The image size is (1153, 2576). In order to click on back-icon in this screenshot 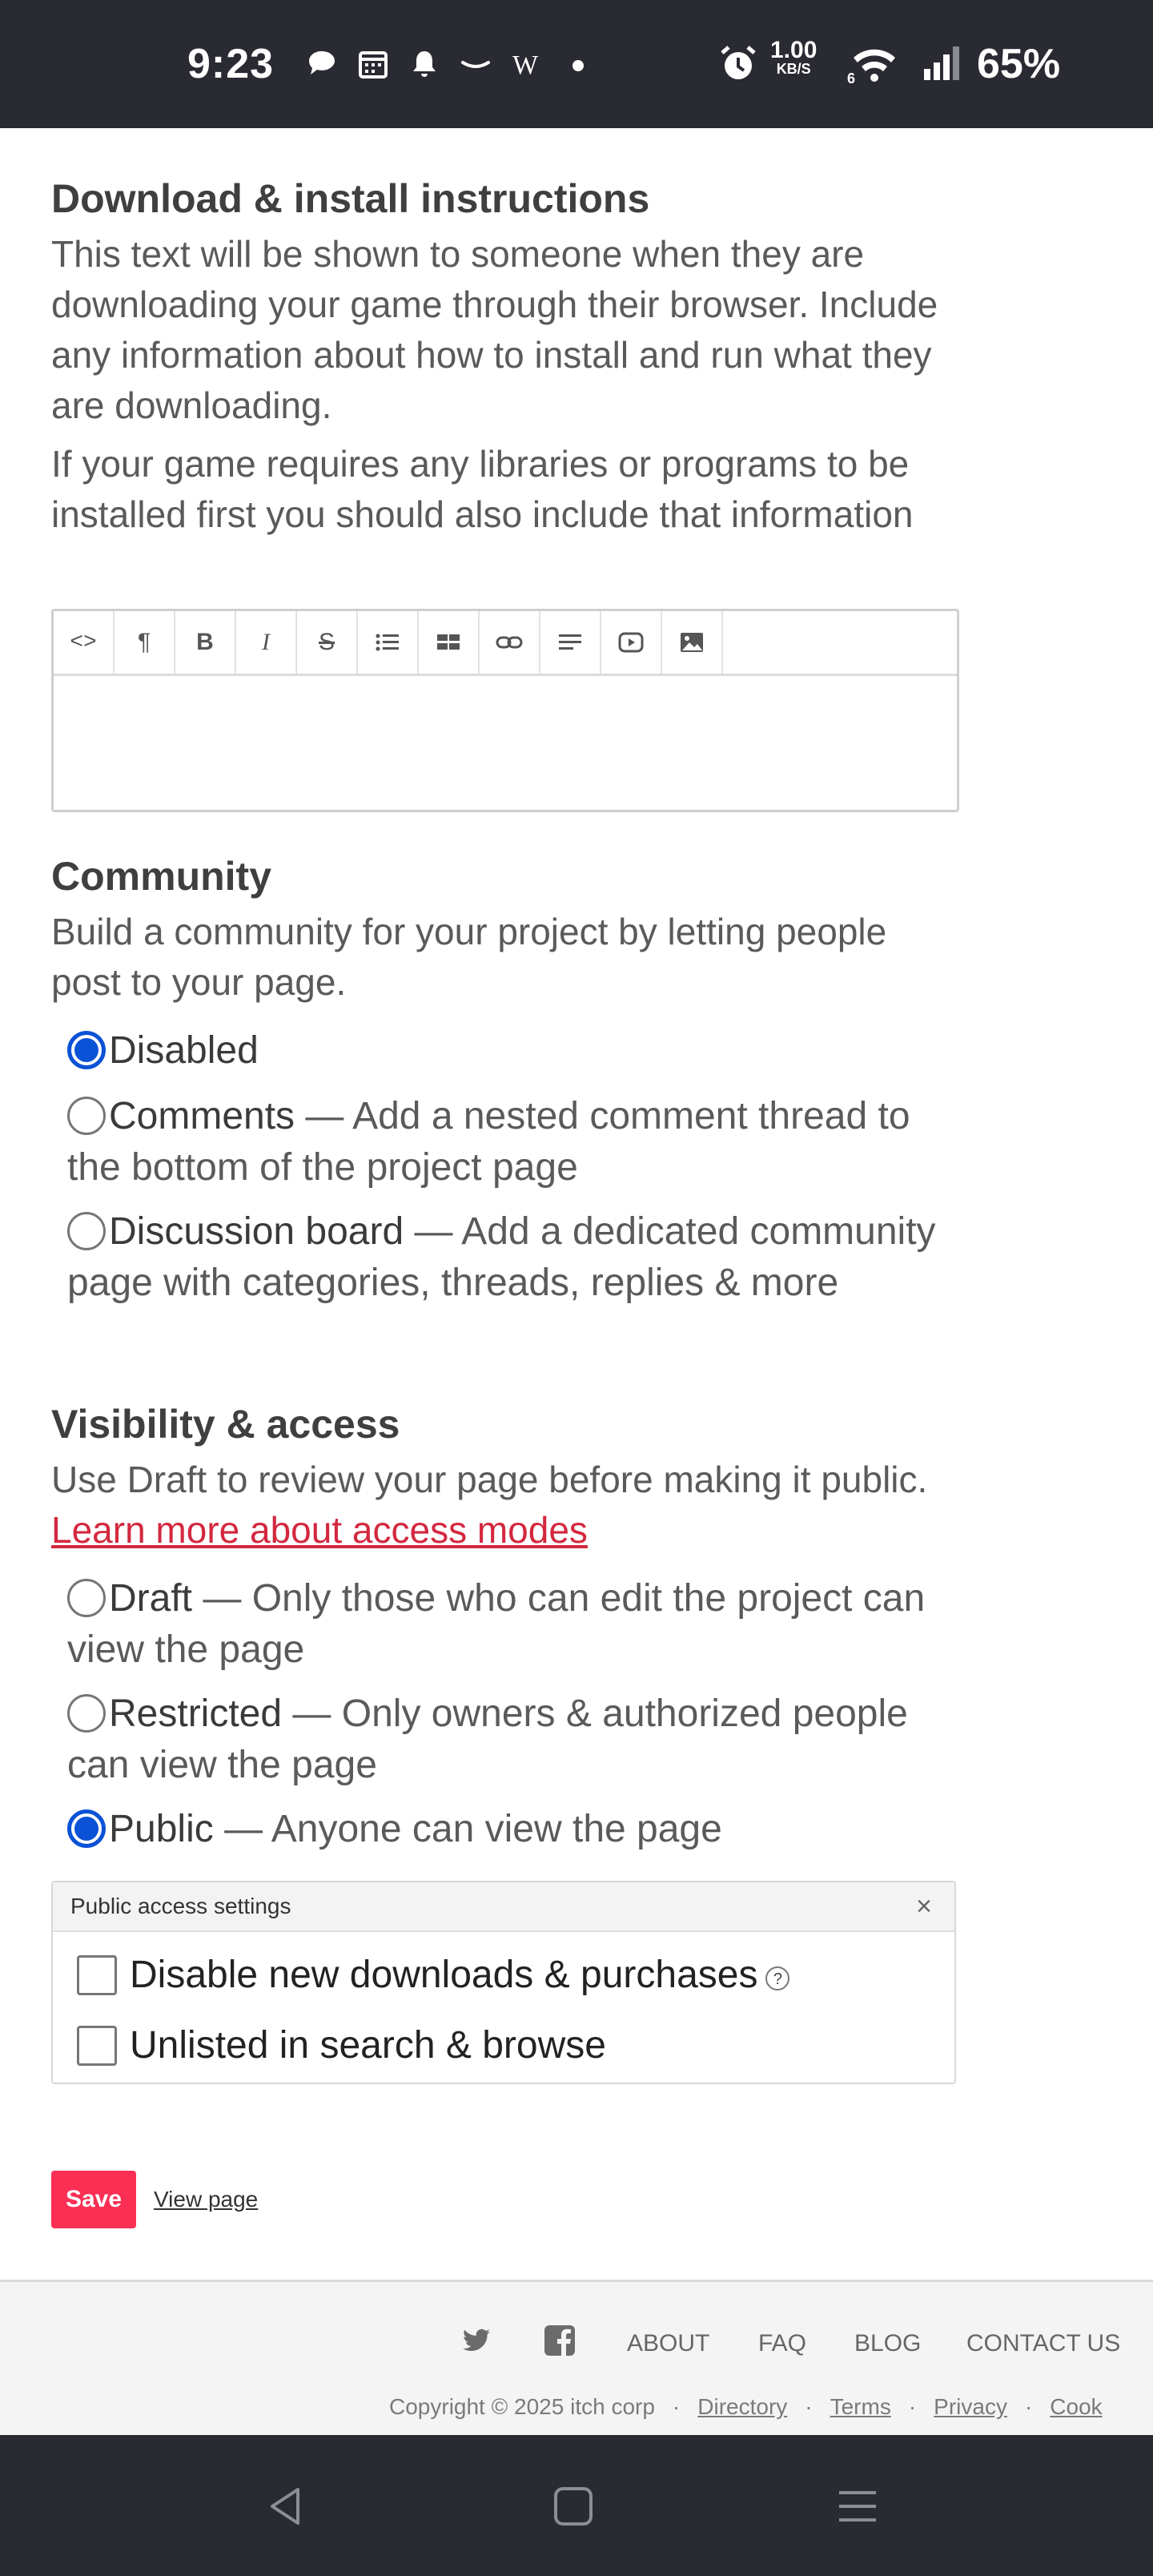, I will do `click(287, 2506)`.